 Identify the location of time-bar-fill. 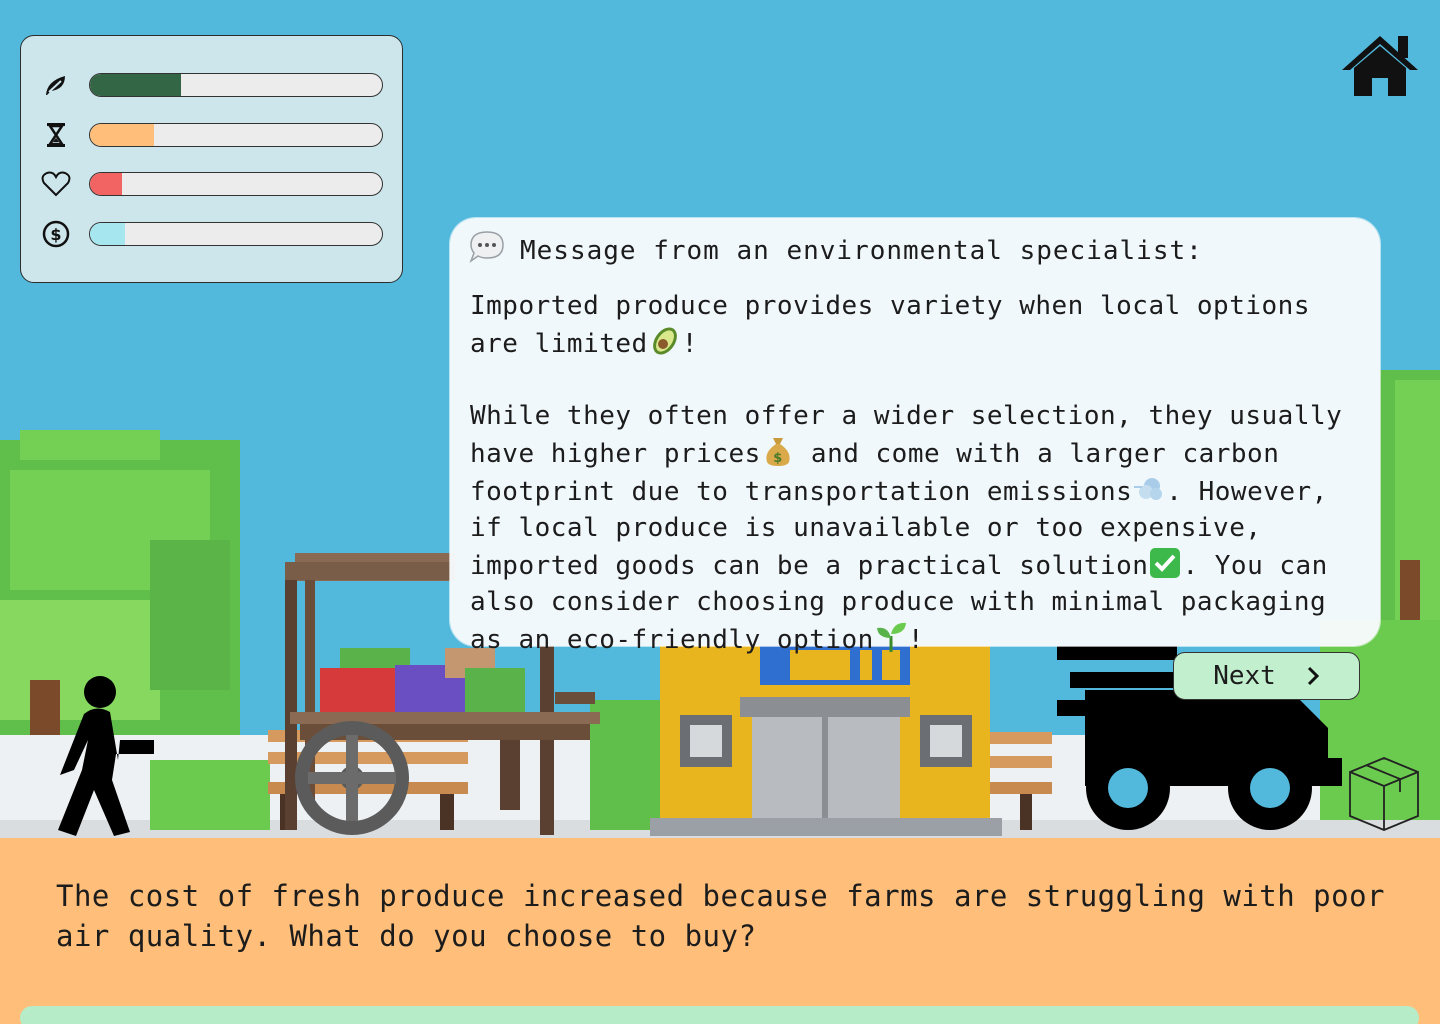
(122, 135).